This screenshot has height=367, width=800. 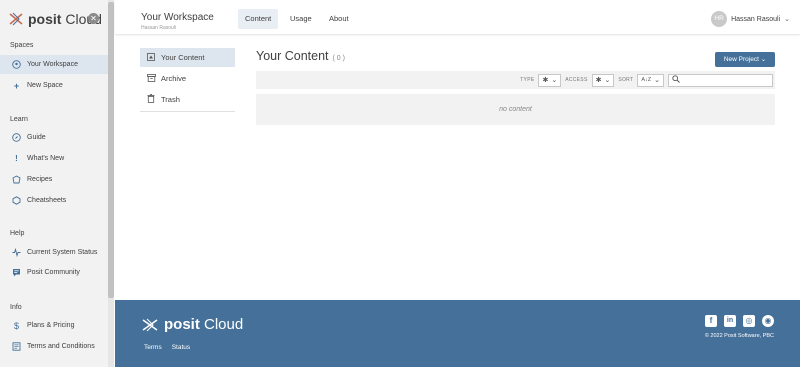 What do you see at coordinates (45, 85) in the screenshot?
I see `sidebar-item-label: New Space` at bounding box center [45, 85].